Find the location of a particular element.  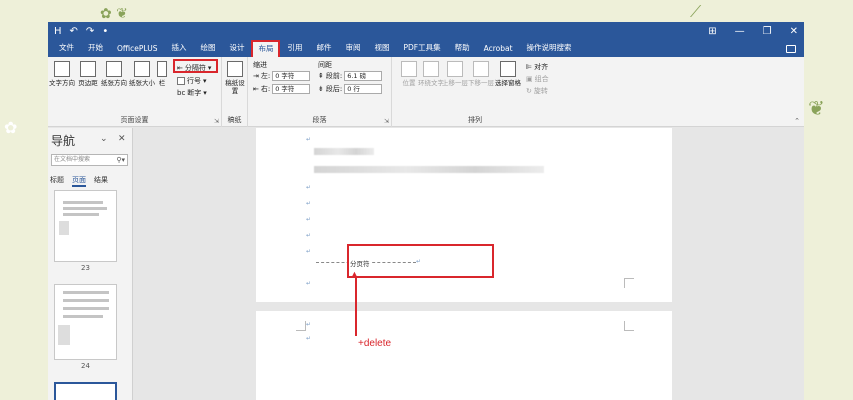

tab-acrobat: Acrobat is located at coordinates (498, 49).